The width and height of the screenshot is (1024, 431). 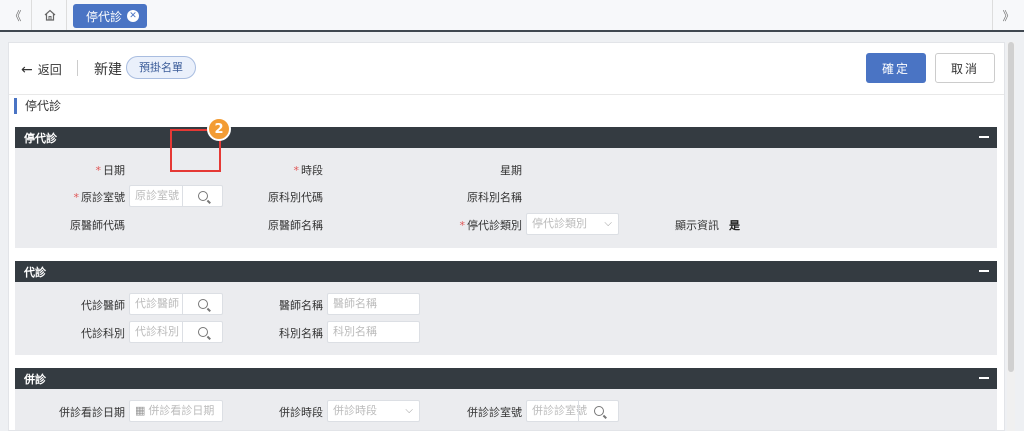 What do you see at coordinates (506, 94) in the screenshot?
I see `header-divider` at bounding box center [506, 94].